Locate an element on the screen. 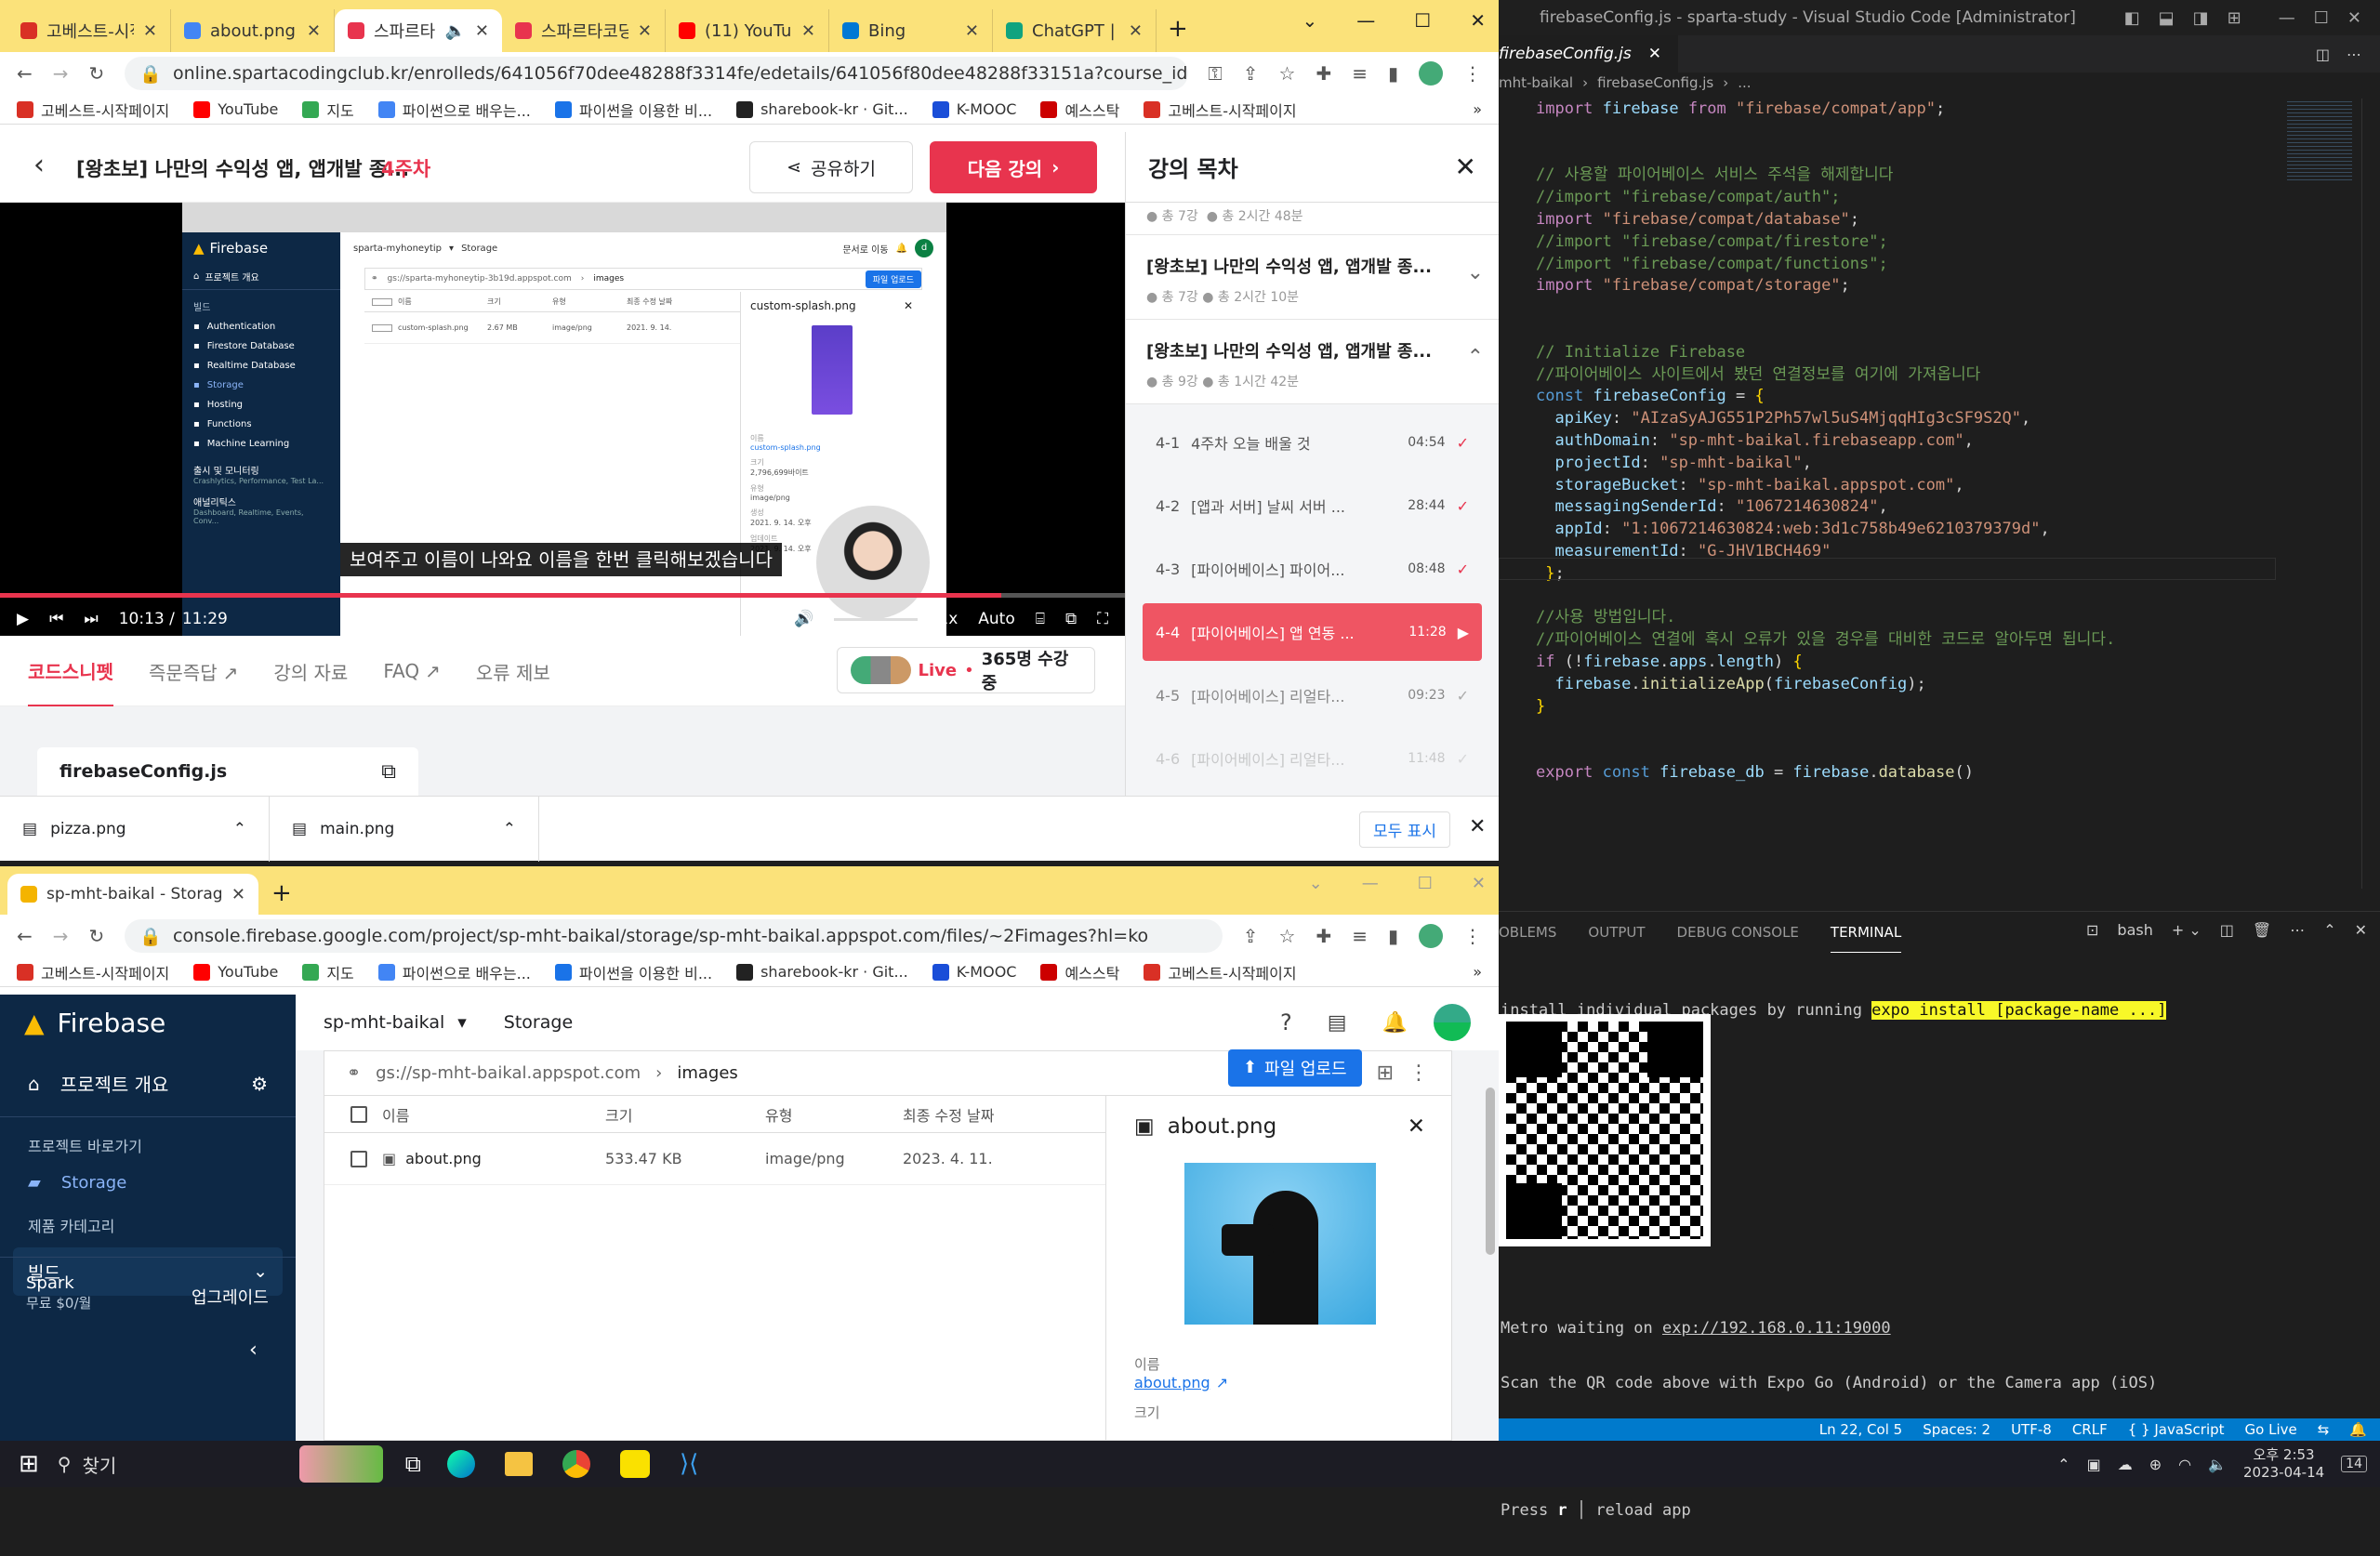  pip-icon: ⧉ is located at coordinates (1071, 619).